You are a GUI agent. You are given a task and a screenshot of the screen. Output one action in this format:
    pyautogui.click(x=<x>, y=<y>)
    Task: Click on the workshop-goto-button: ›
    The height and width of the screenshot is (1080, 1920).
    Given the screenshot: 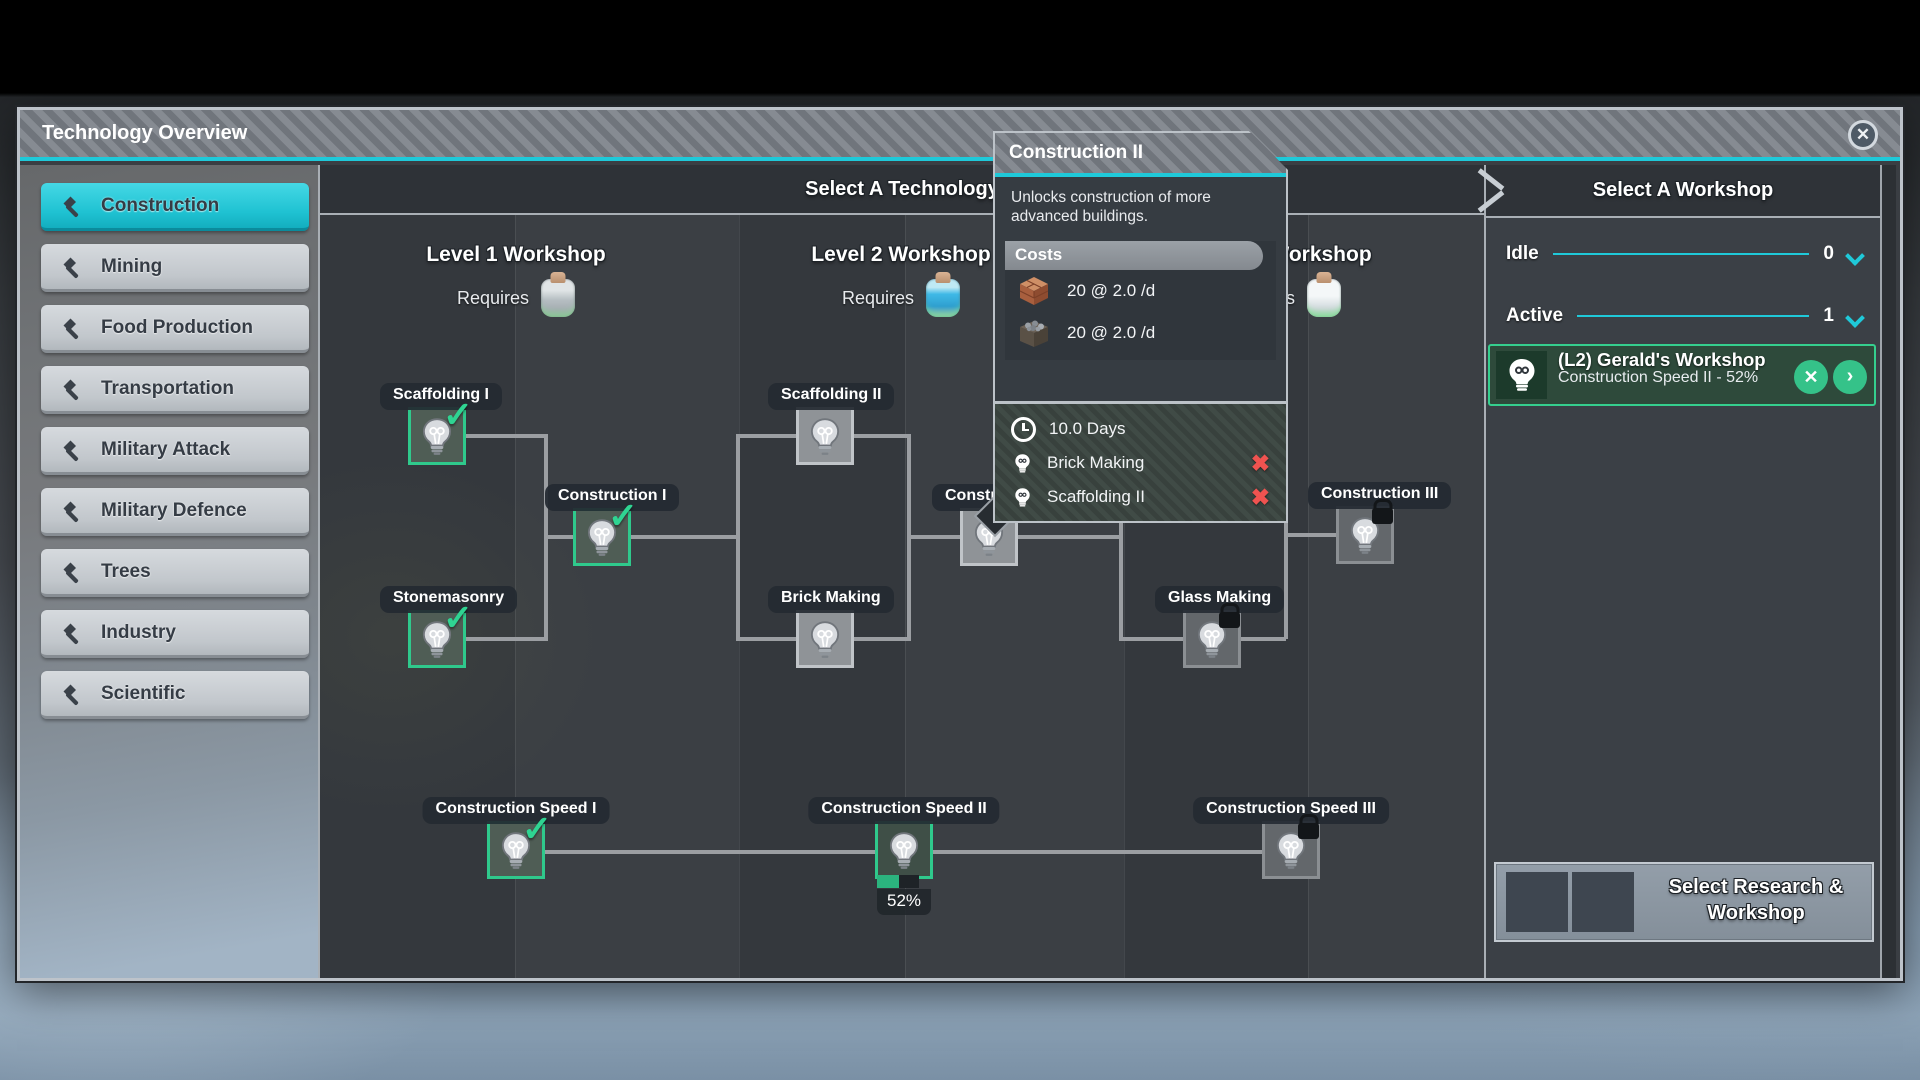 What is the action you would take?
    pyautogui.click(x=1850, y=377)
    